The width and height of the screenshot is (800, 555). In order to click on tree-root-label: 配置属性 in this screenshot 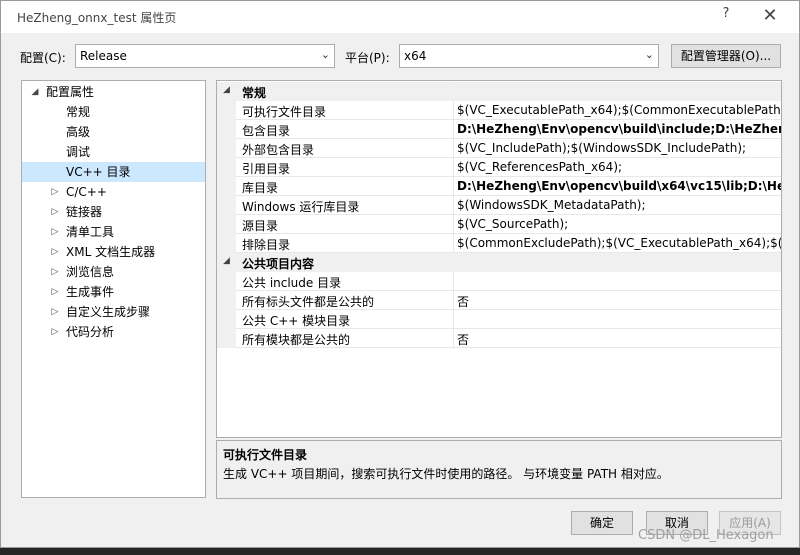, I will do `click(70, 92)`.